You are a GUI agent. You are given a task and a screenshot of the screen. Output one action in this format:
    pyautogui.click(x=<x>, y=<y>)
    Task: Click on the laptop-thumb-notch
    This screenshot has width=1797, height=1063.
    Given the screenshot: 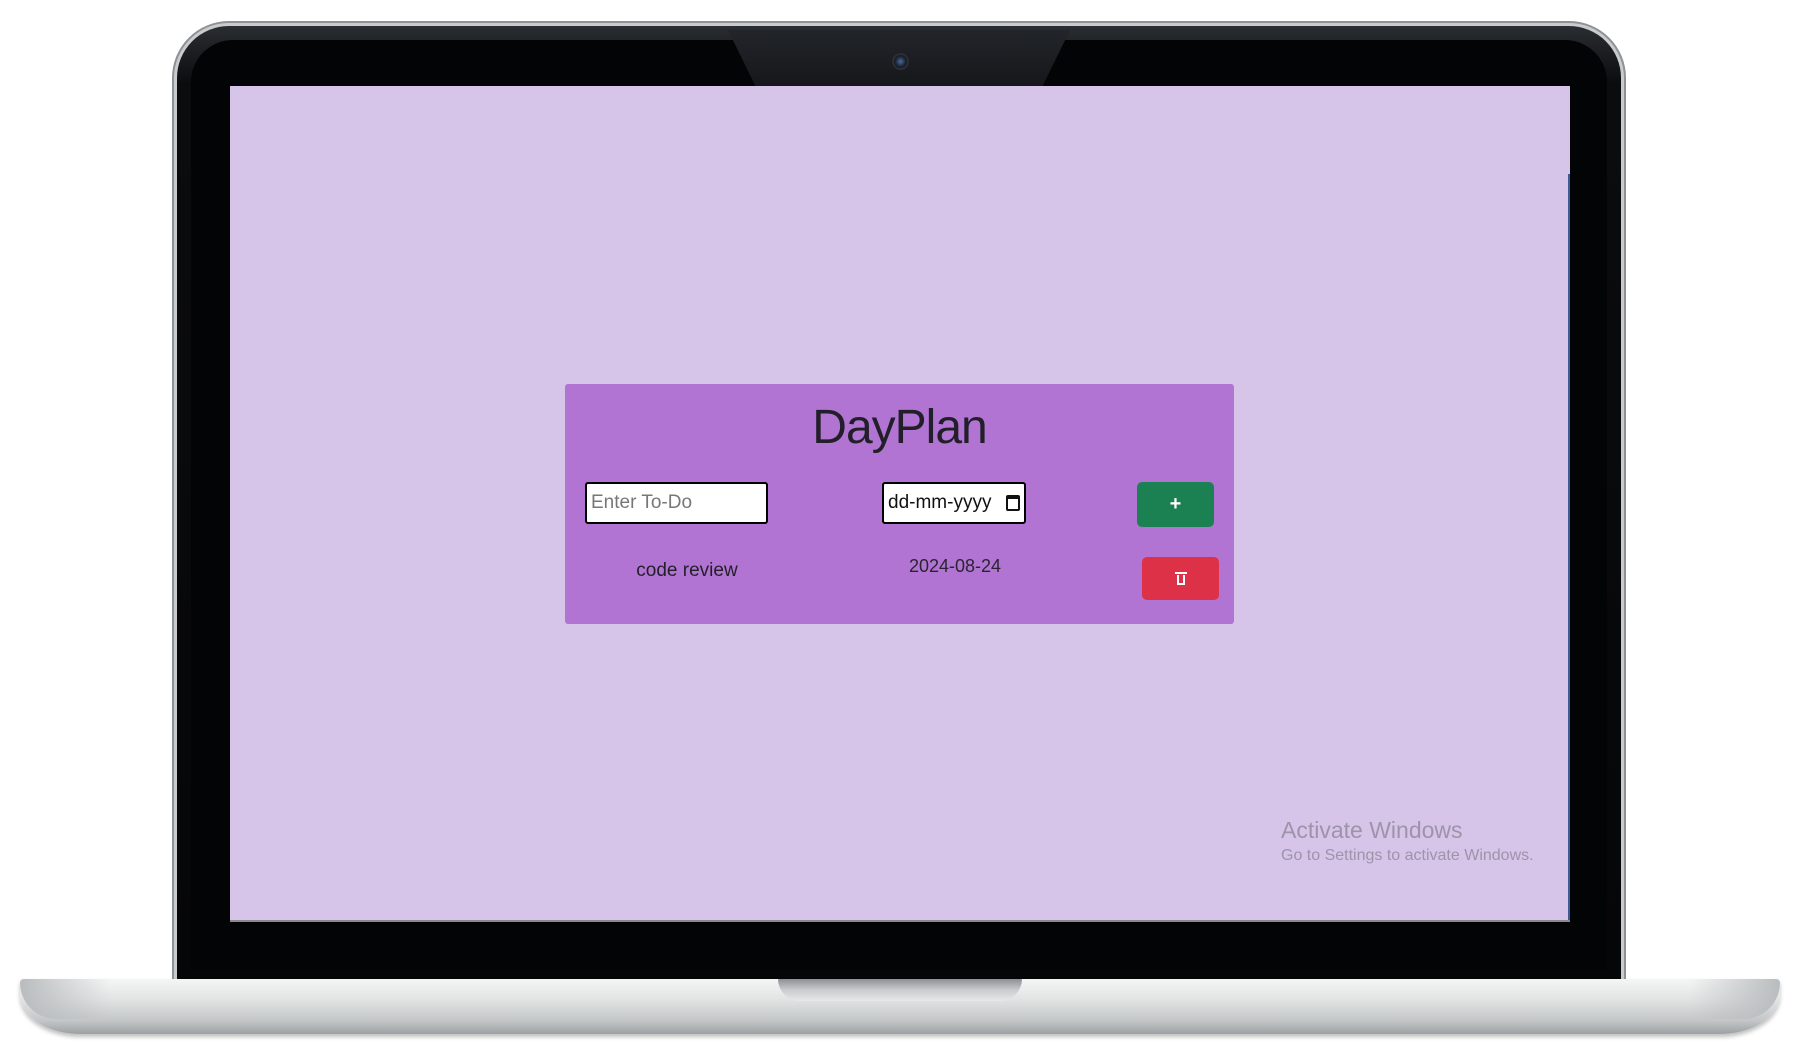 What is the action you would take?
    pyautogui.click(x=900, y=990)
    